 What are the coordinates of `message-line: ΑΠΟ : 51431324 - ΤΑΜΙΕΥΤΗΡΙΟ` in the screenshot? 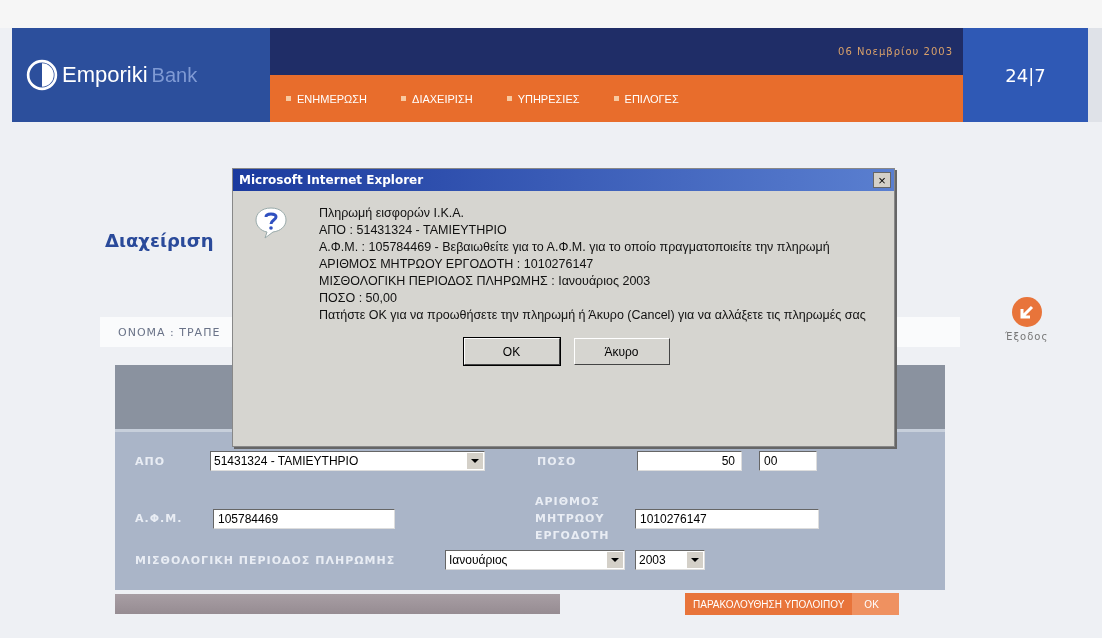 It's located at (413, 230).